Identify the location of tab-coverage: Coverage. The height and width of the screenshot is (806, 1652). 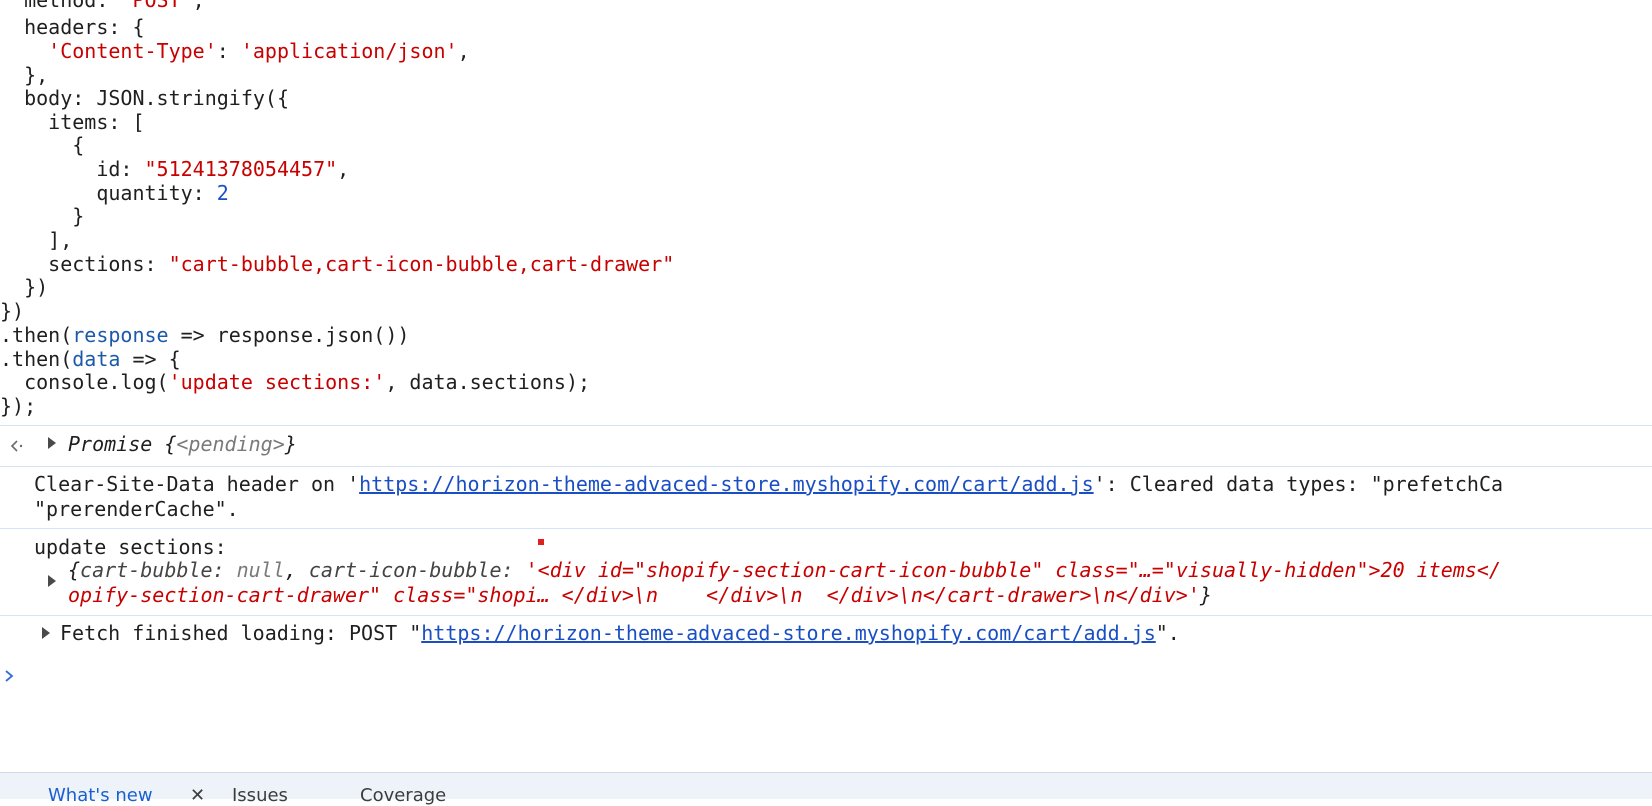
(403, 795).